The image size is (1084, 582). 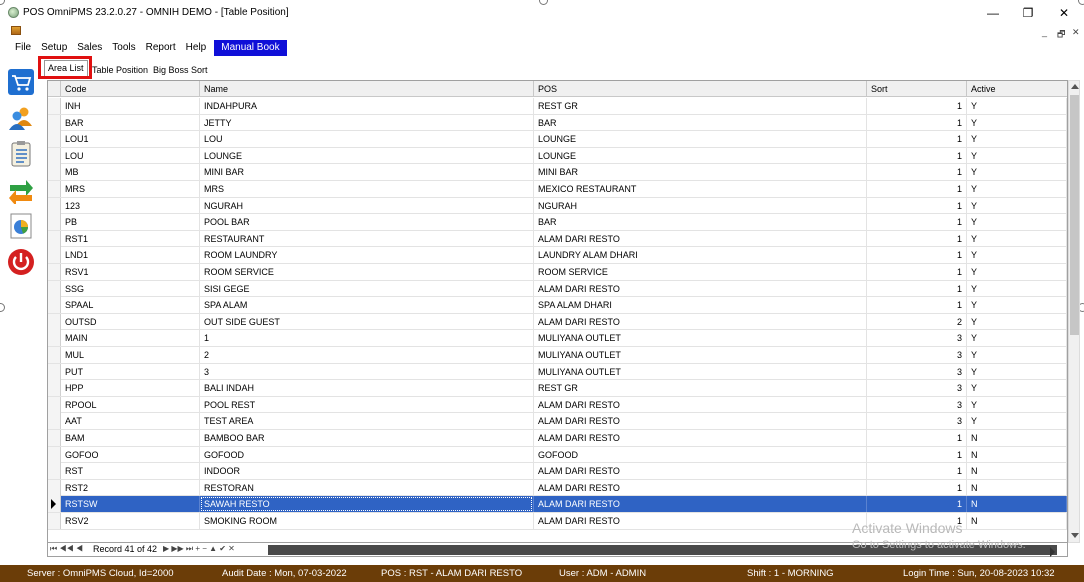 I want to click on cell-code: GOFOO, so click(x=130, y=454).